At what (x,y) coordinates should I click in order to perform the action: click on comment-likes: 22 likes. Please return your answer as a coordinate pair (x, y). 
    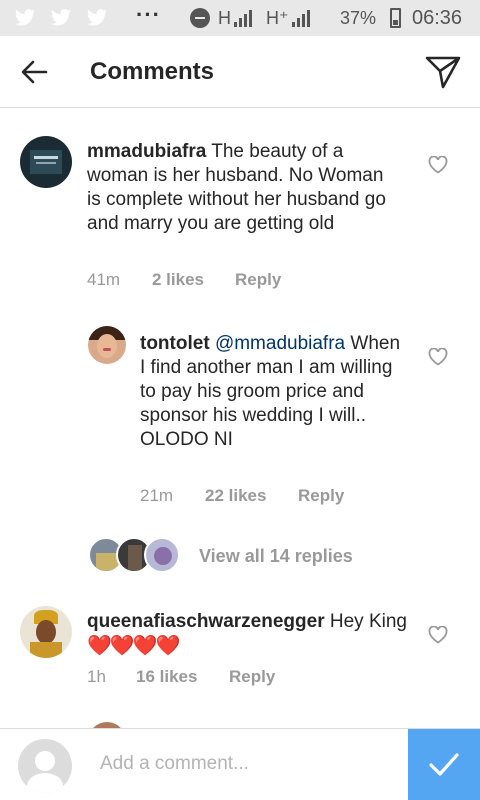
    Looking at the image, I should click on (235, 496).